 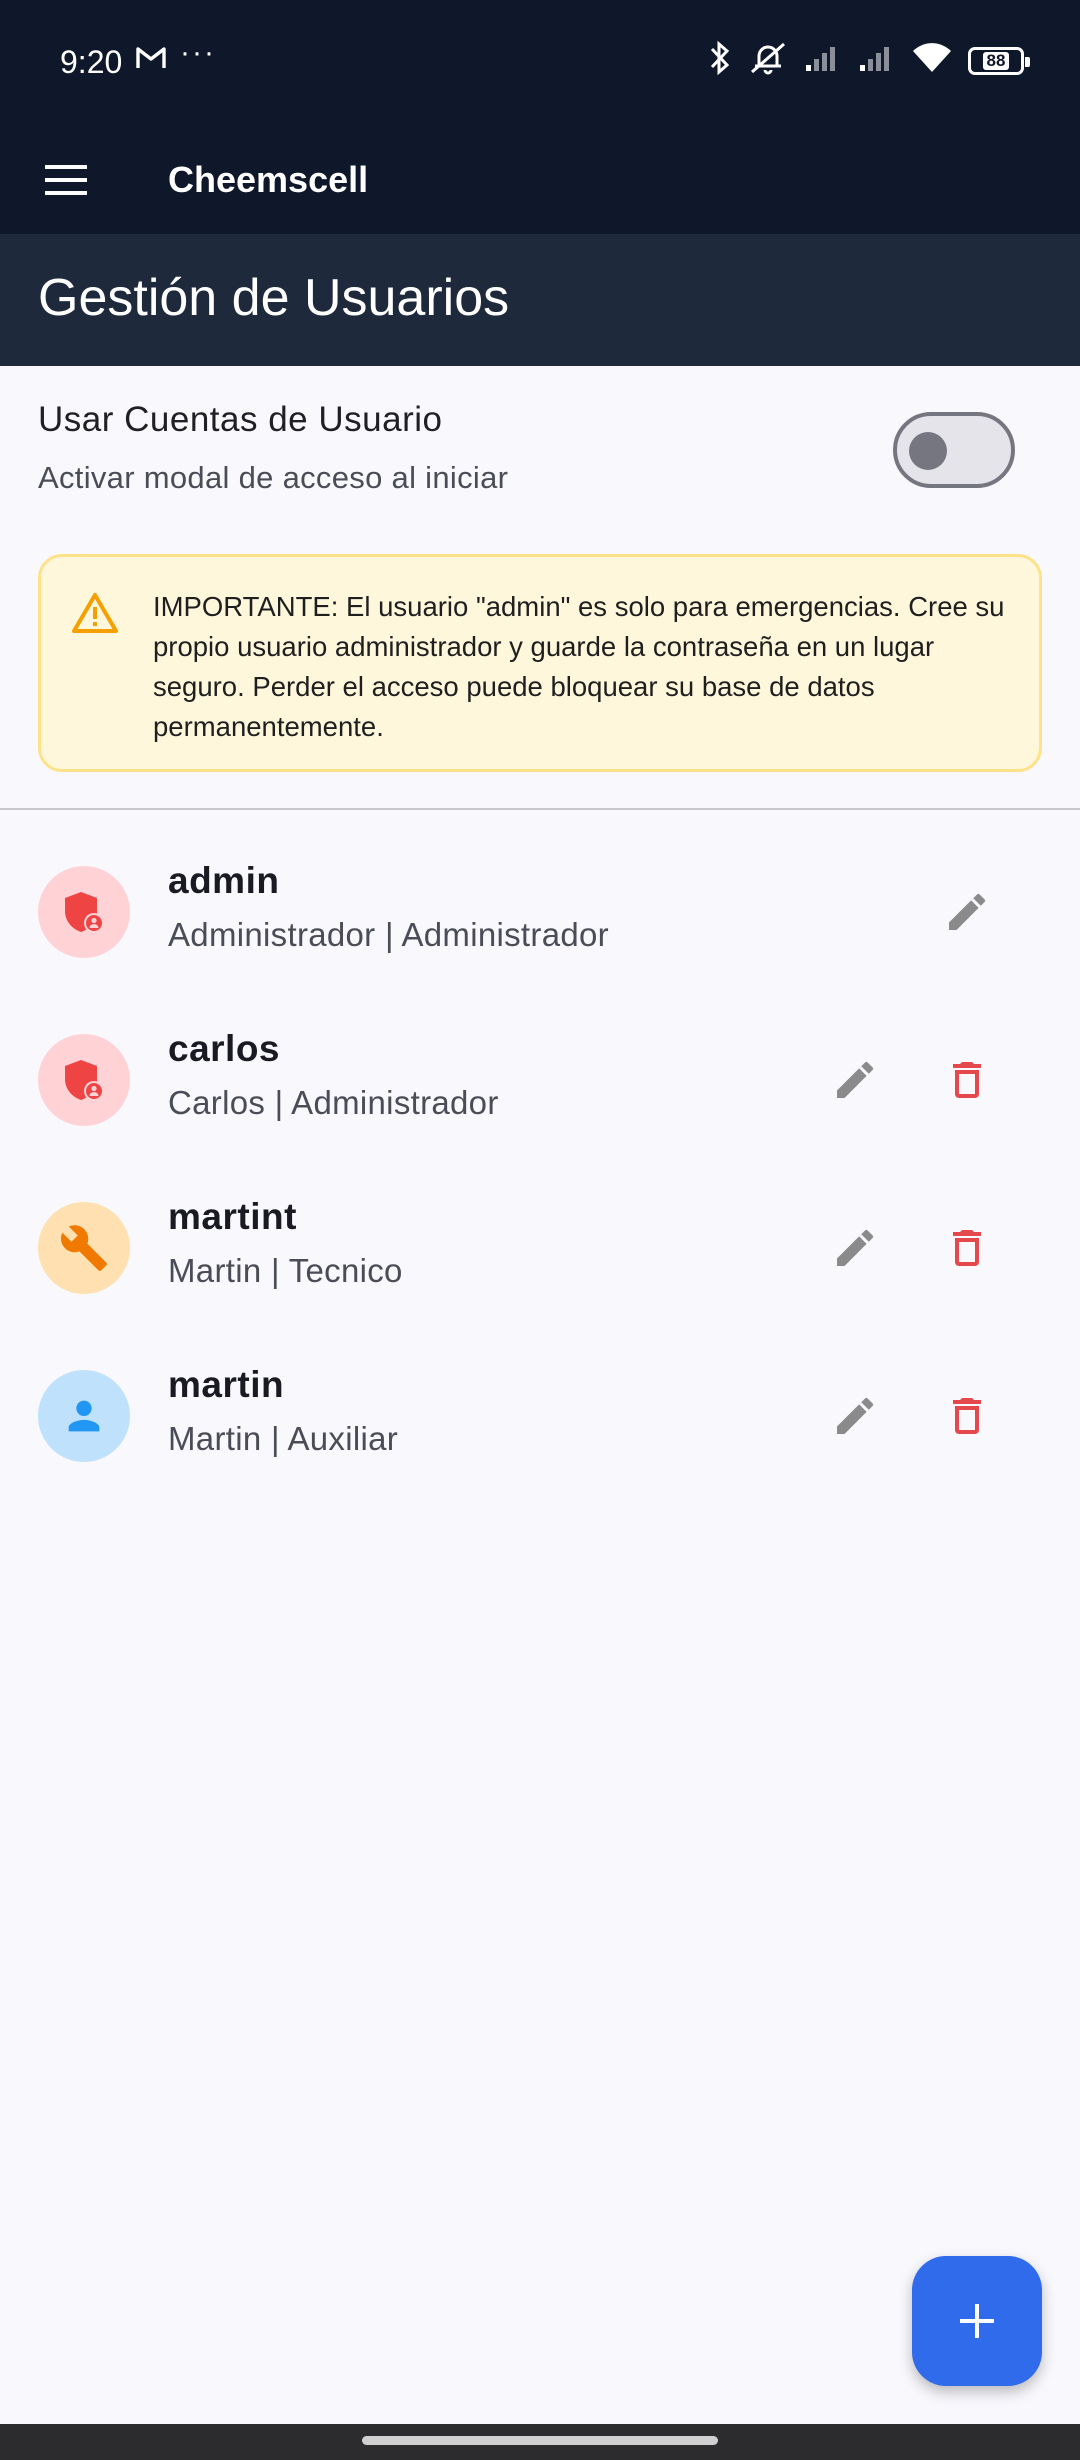 I want to click on menu-icon, so click(x=66, y=180).